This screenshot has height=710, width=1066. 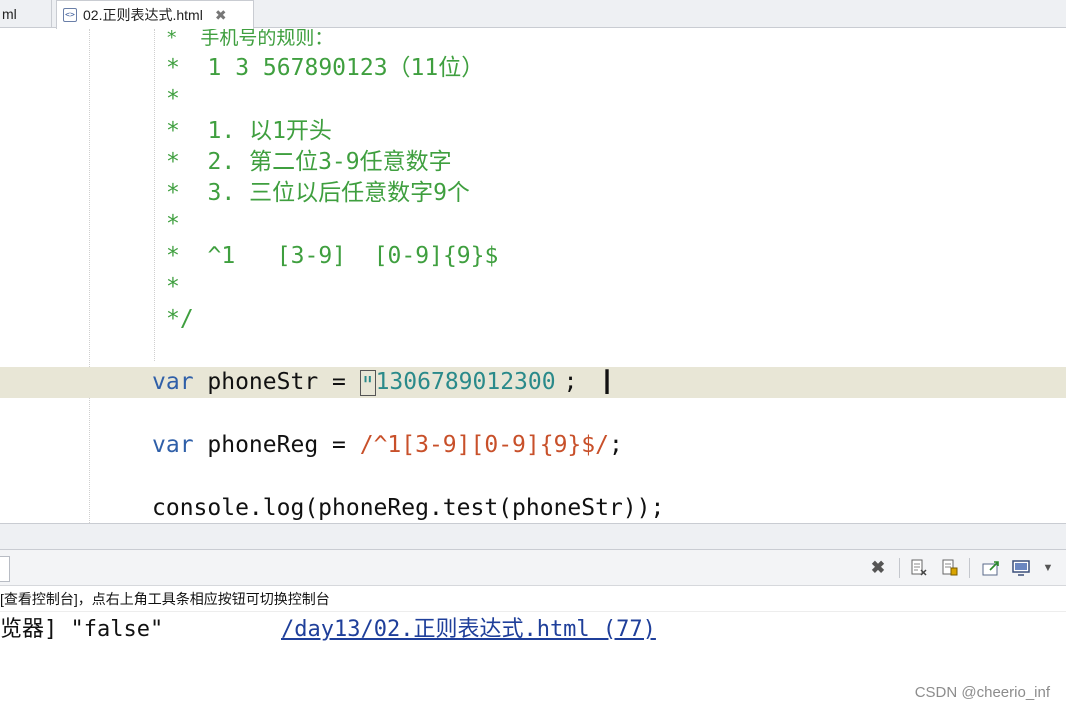 I want to click on comment-line: * 手机号的规则：, so click(x=250, y=39).